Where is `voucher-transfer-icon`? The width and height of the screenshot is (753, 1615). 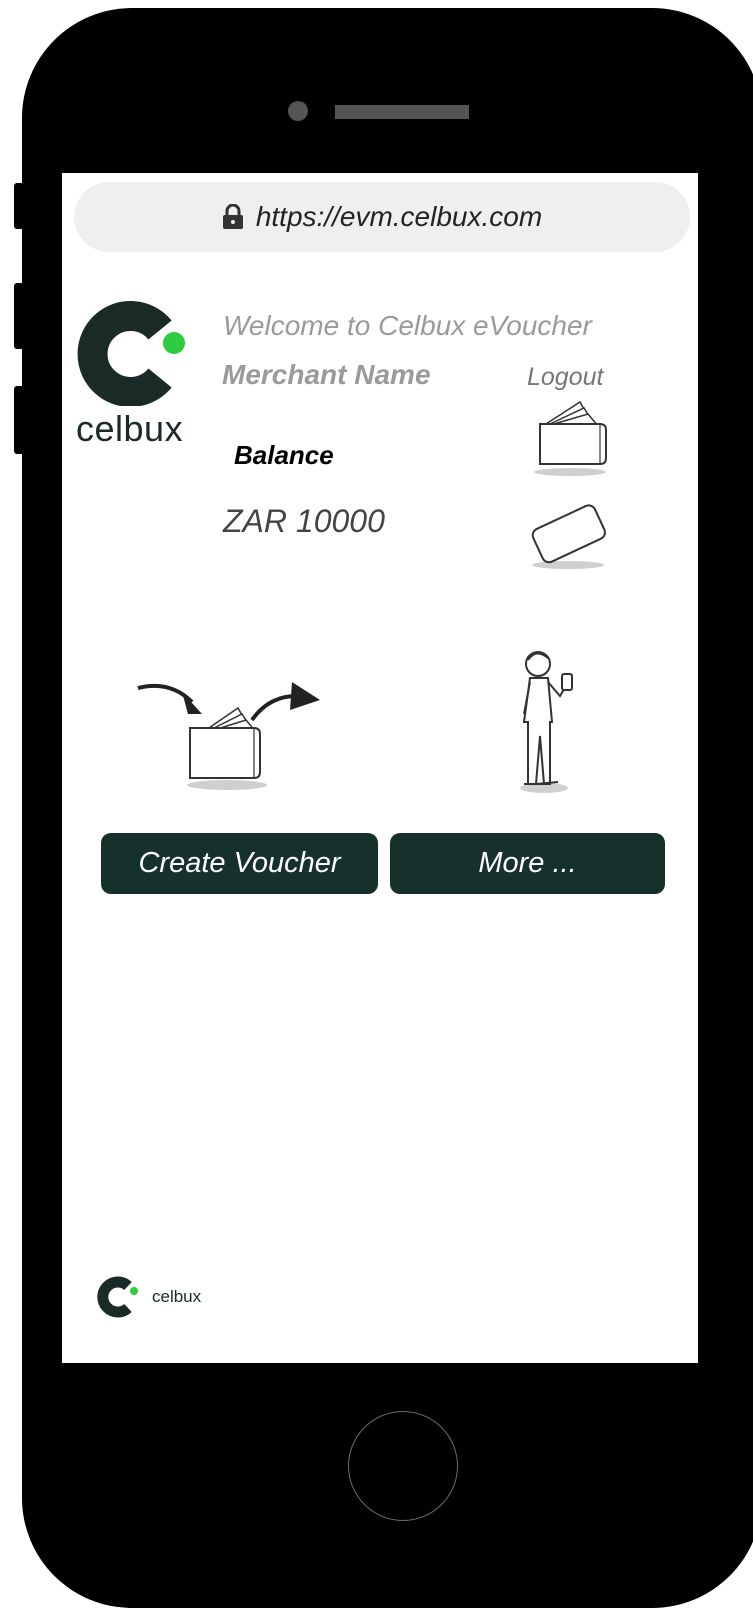
voucher-transfer-icon is located at coordinates (230, 733).